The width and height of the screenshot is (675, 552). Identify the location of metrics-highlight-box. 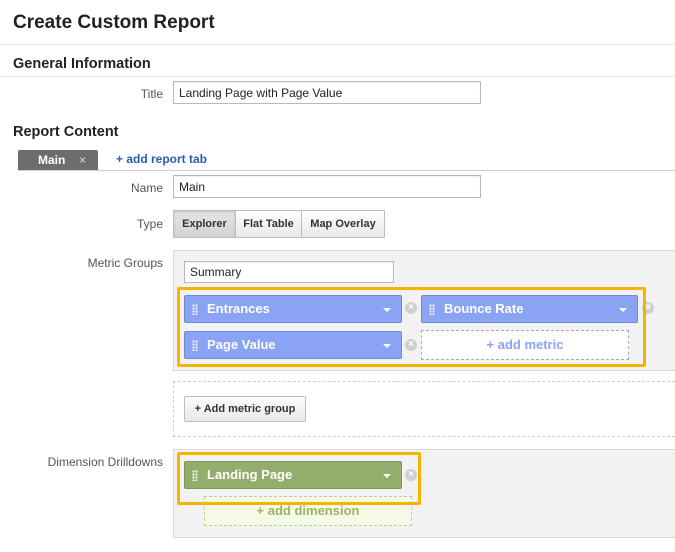
(411, 327).